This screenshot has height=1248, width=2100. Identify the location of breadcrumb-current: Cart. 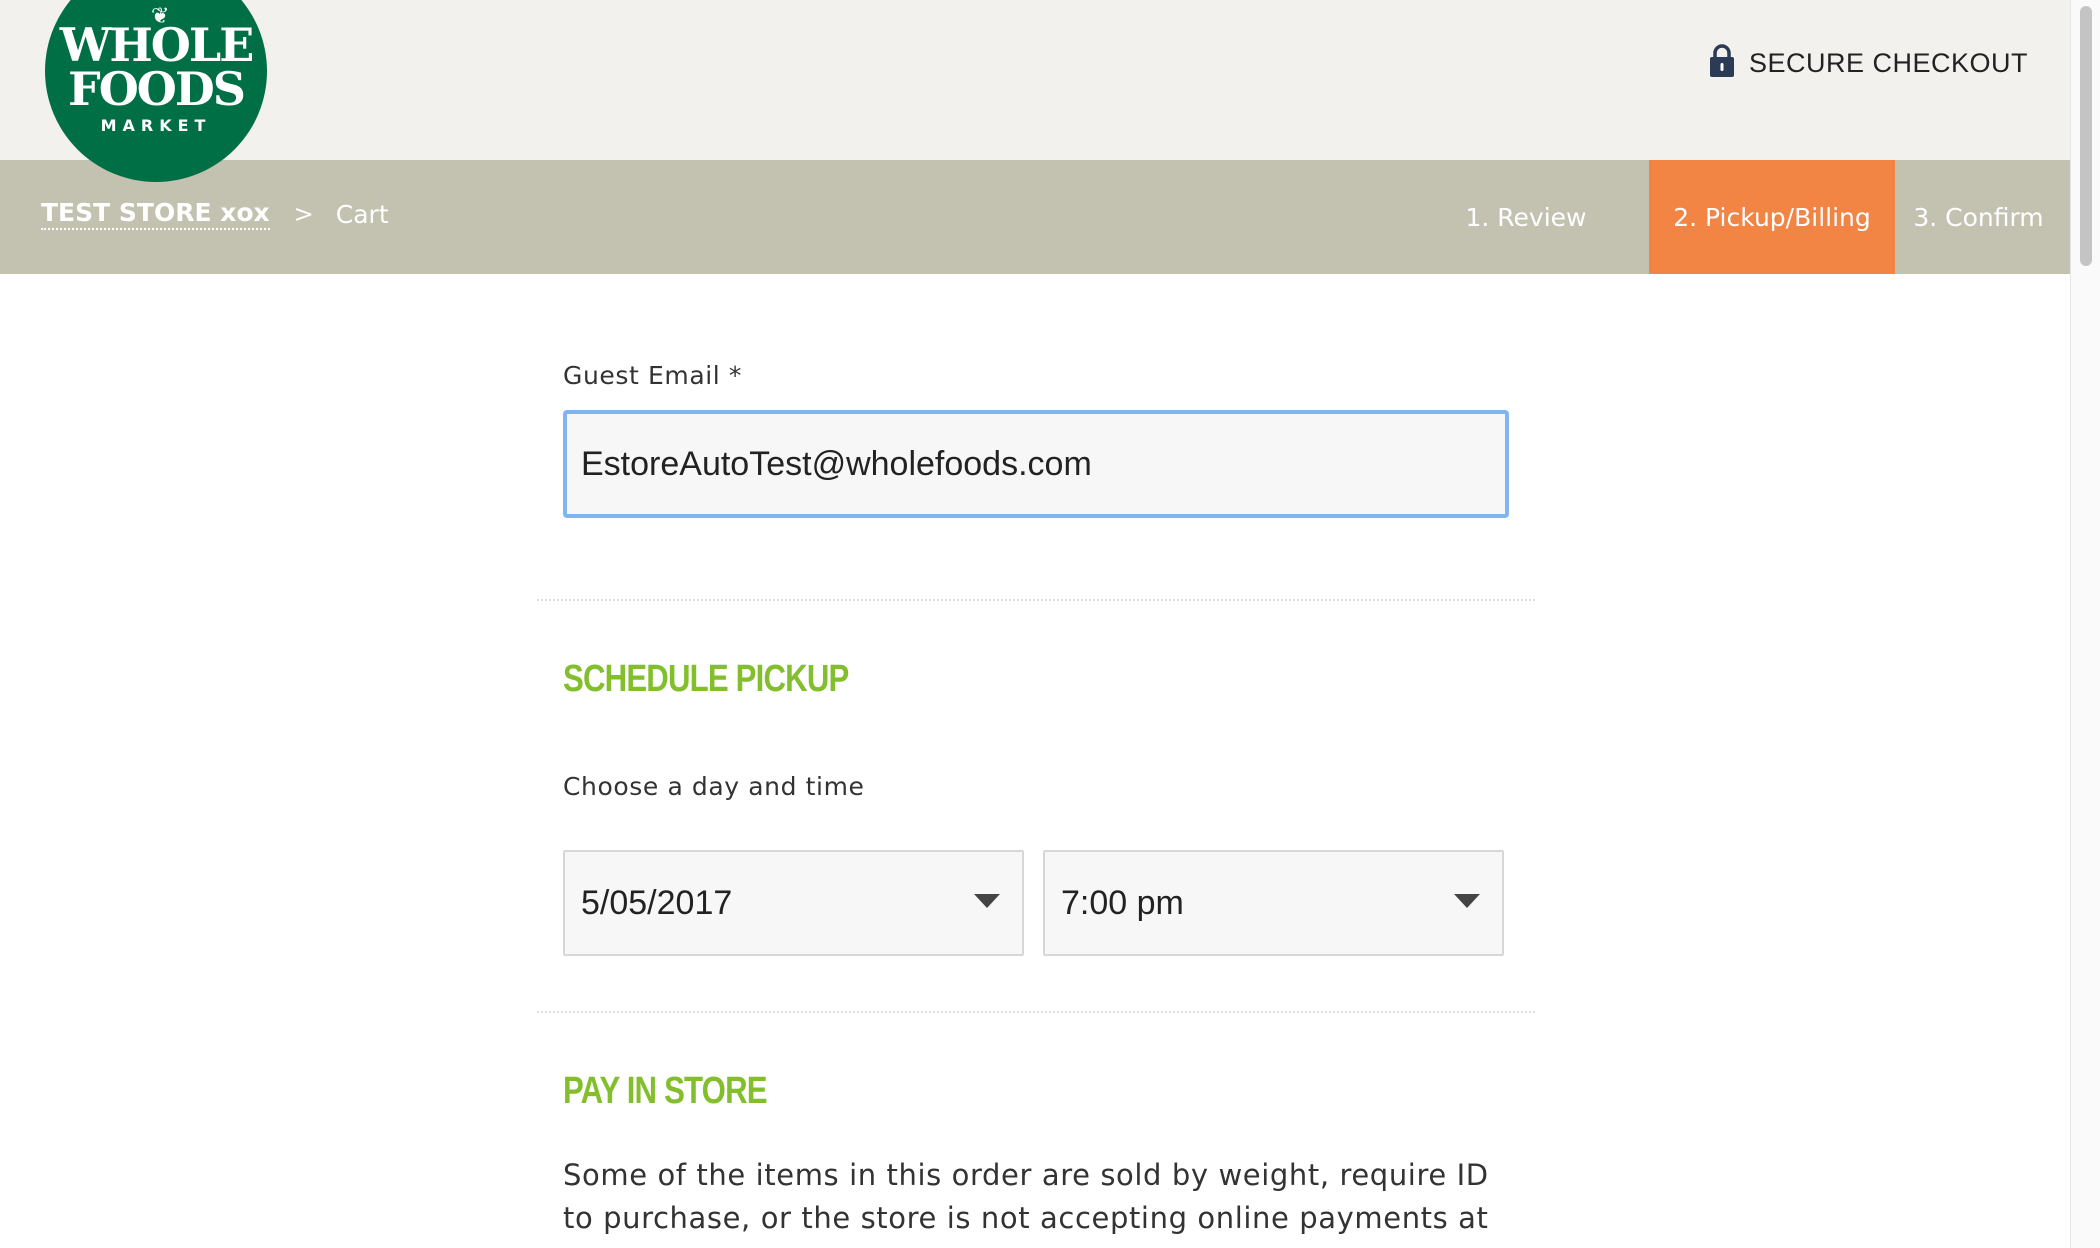
(362, 214).